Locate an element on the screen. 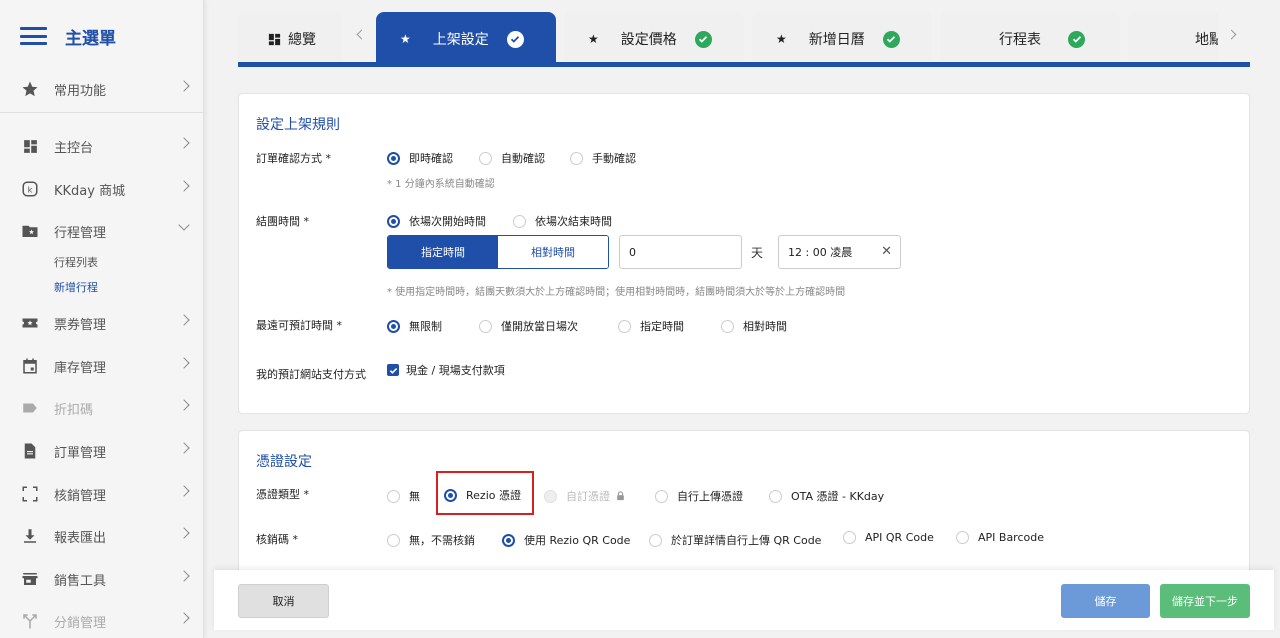 This screenshot has width=1280, height=638. radio-upload-qr: 於訂單詳情自行上傳 QR Code is located at coordinates (735, 540).